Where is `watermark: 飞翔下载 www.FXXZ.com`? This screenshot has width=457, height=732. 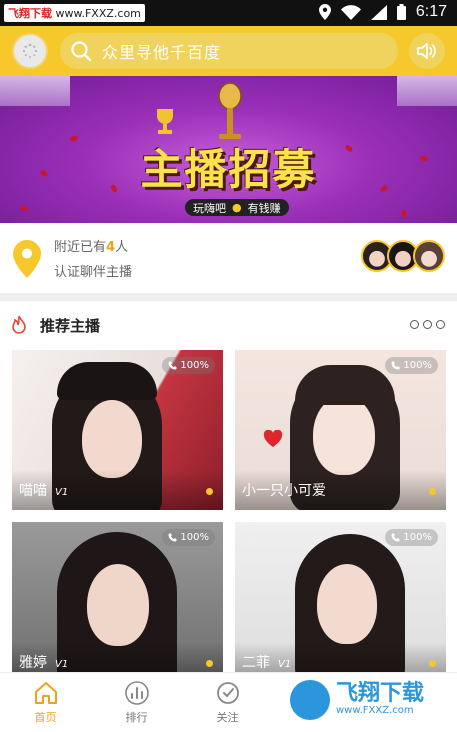
watermark: 飞翔下载 www.FXXZ.com is located at coordinates (74, 13).